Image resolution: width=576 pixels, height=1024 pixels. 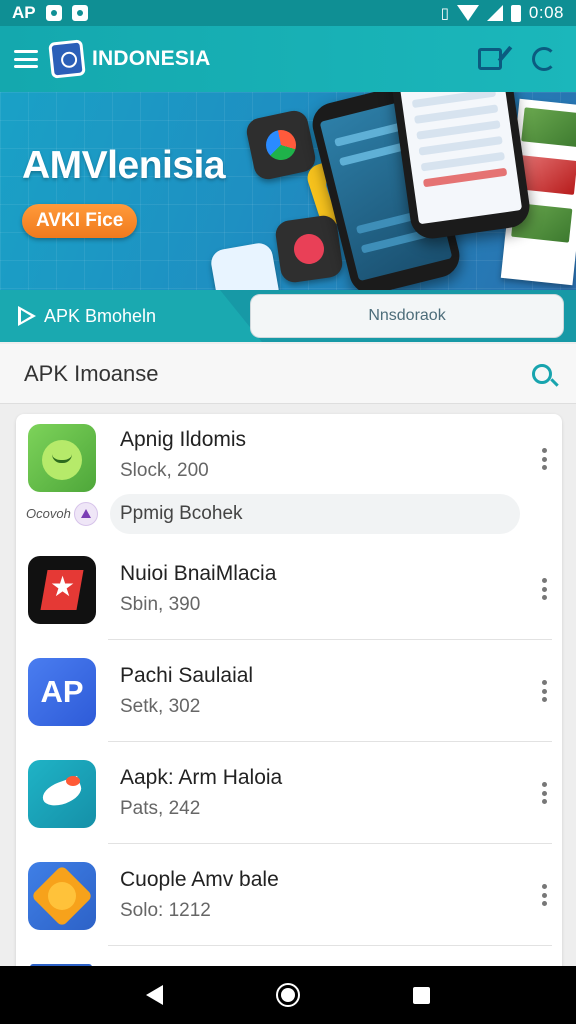 I want to click on search-icon, so click(x=542, y=373).